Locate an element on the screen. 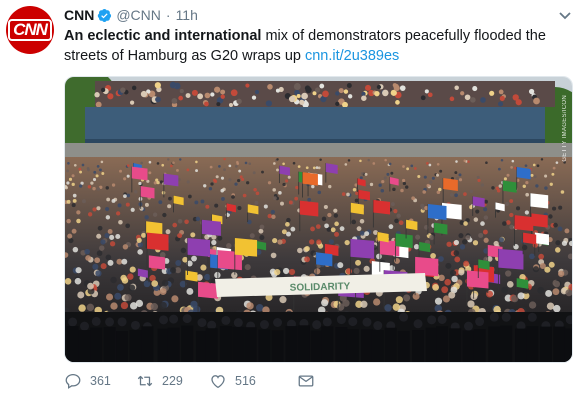 Image resolution: width=579 pixels, height=400 pixels. reply-button: 361 is located at coordinates (100, 381).